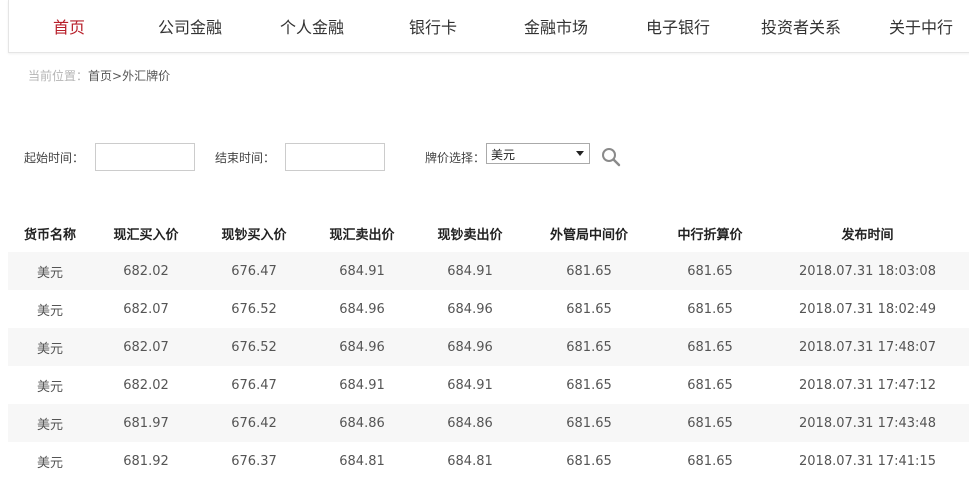  What do you see at coordinates (470, 235) in the screenshot?
I see `header-cash-selling-rate: 现钞卖出价` at bounding box center [470, 235].